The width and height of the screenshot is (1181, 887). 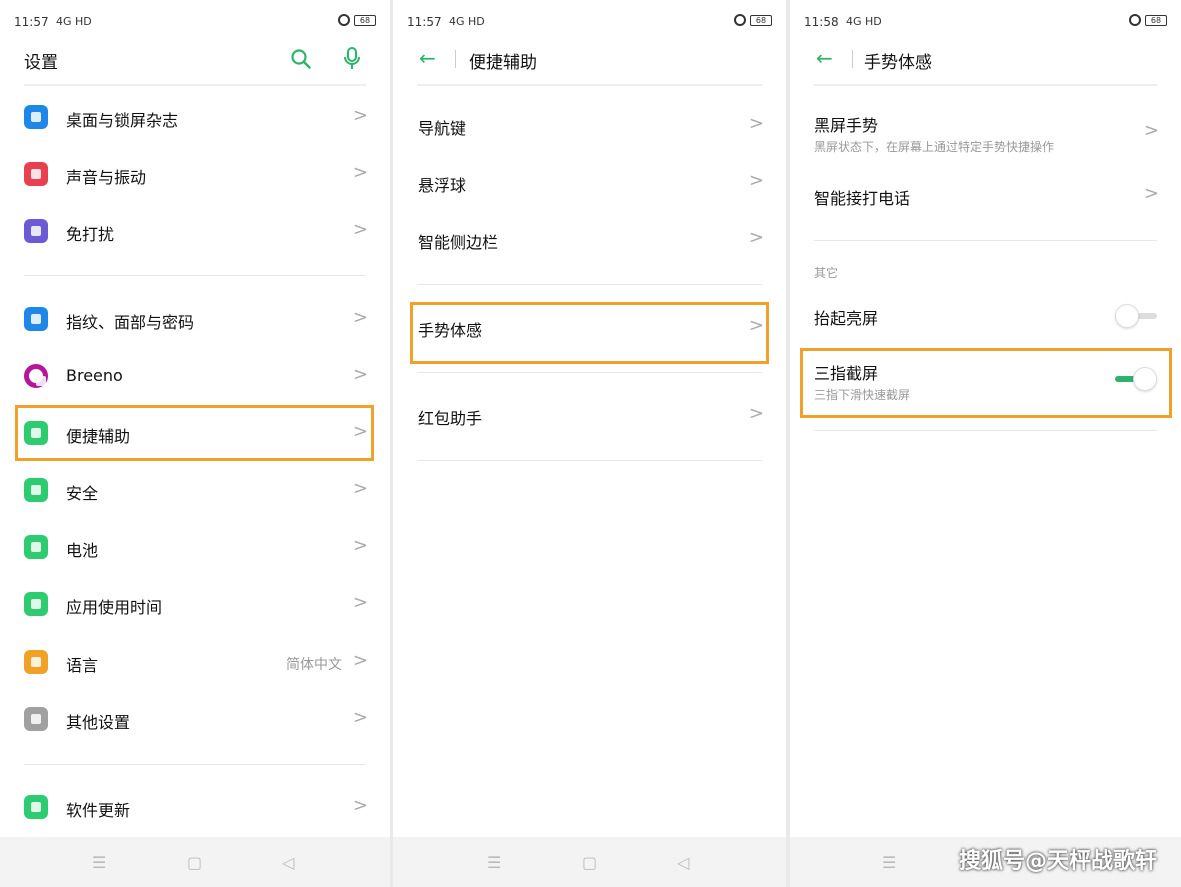 What do you see at coordinates (589, 416) in the screenshot?
I see `menu-item-red-packet: 红包助手 >` at bounding box center [589, 416].